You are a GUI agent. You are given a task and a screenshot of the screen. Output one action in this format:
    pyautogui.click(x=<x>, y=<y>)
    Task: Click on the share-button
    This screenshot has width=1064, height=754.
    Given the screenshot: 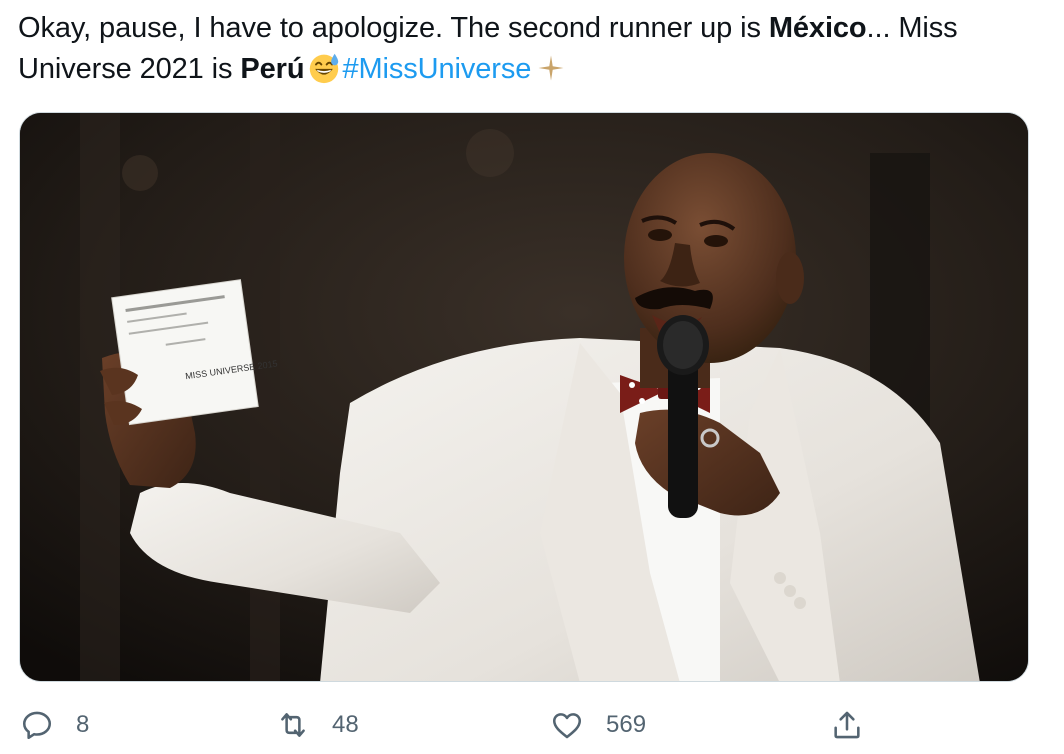 What is the action you would take?
    pyautogui.click(x=847, y=725)
    